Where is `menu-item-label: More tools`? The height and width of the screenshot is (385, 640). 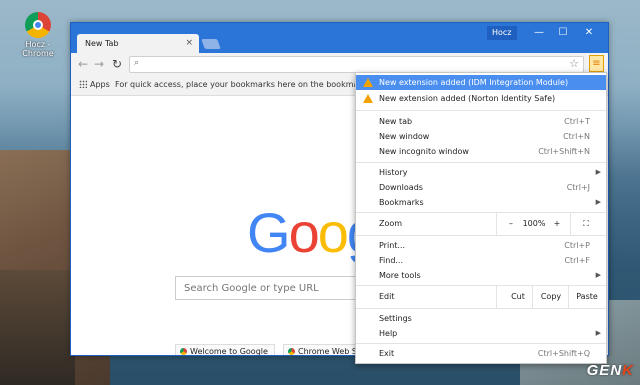 menu-item-label: More tools is located at coordinates (400, 275).